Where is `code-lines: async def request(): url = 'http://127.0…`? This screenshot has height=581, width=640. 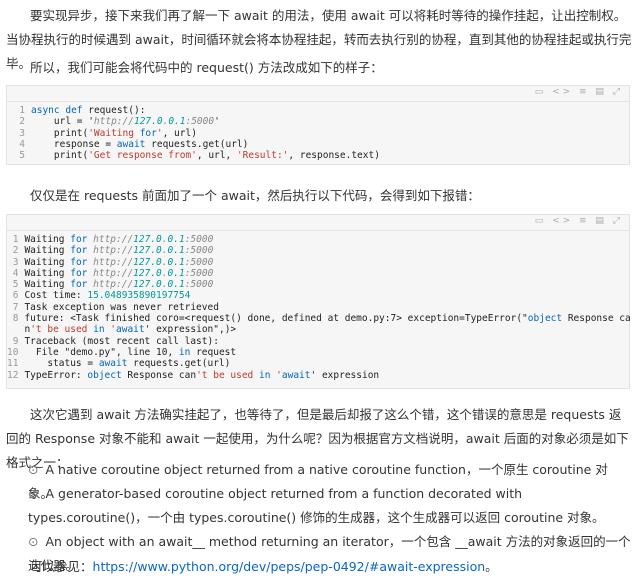
code-lines: async def request(): url = 'http://127.0… is located at coordinates (330, 133).